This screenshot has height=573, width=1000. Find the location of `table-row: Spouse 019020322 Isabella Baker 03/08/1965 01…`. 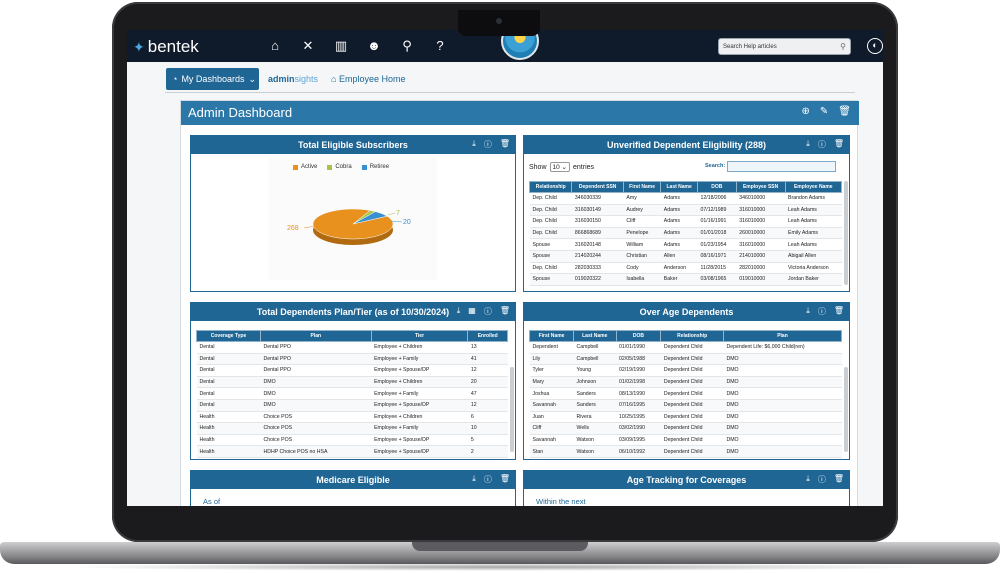

table-row: Spouse 019020322 Isabella Baker 03/08/1965 01… is located at coordinates (685, 279).